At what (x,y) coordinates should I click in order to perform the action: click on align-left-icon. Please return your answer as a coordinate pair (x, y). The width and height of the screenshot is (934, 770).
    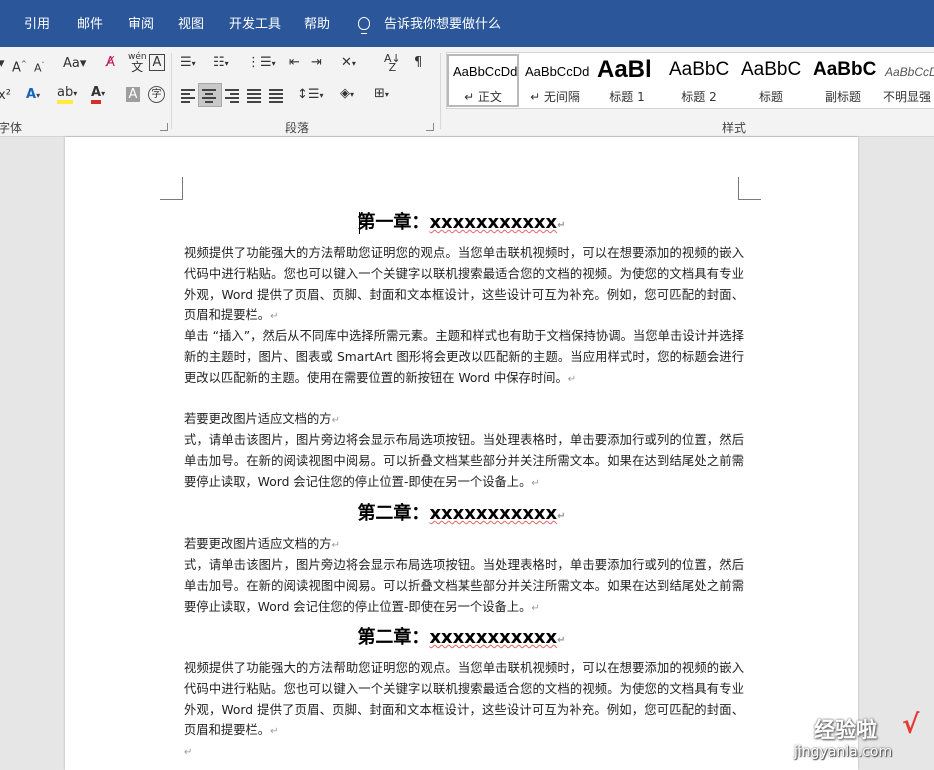
    Looking at the image, I should click on (188, 96).